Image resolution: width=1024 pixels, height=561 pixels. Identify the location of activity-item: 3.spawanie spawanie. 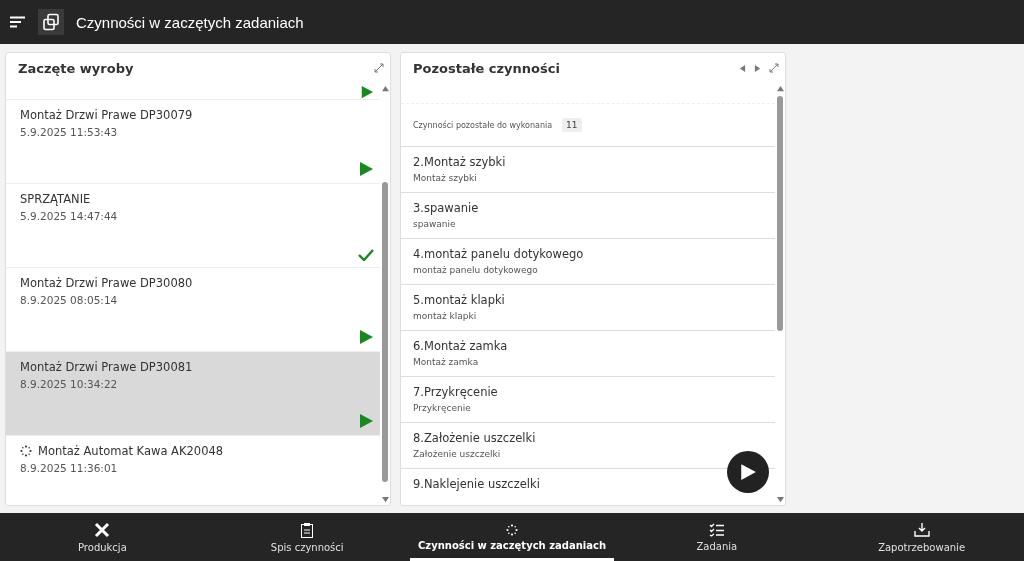
(588, 216).